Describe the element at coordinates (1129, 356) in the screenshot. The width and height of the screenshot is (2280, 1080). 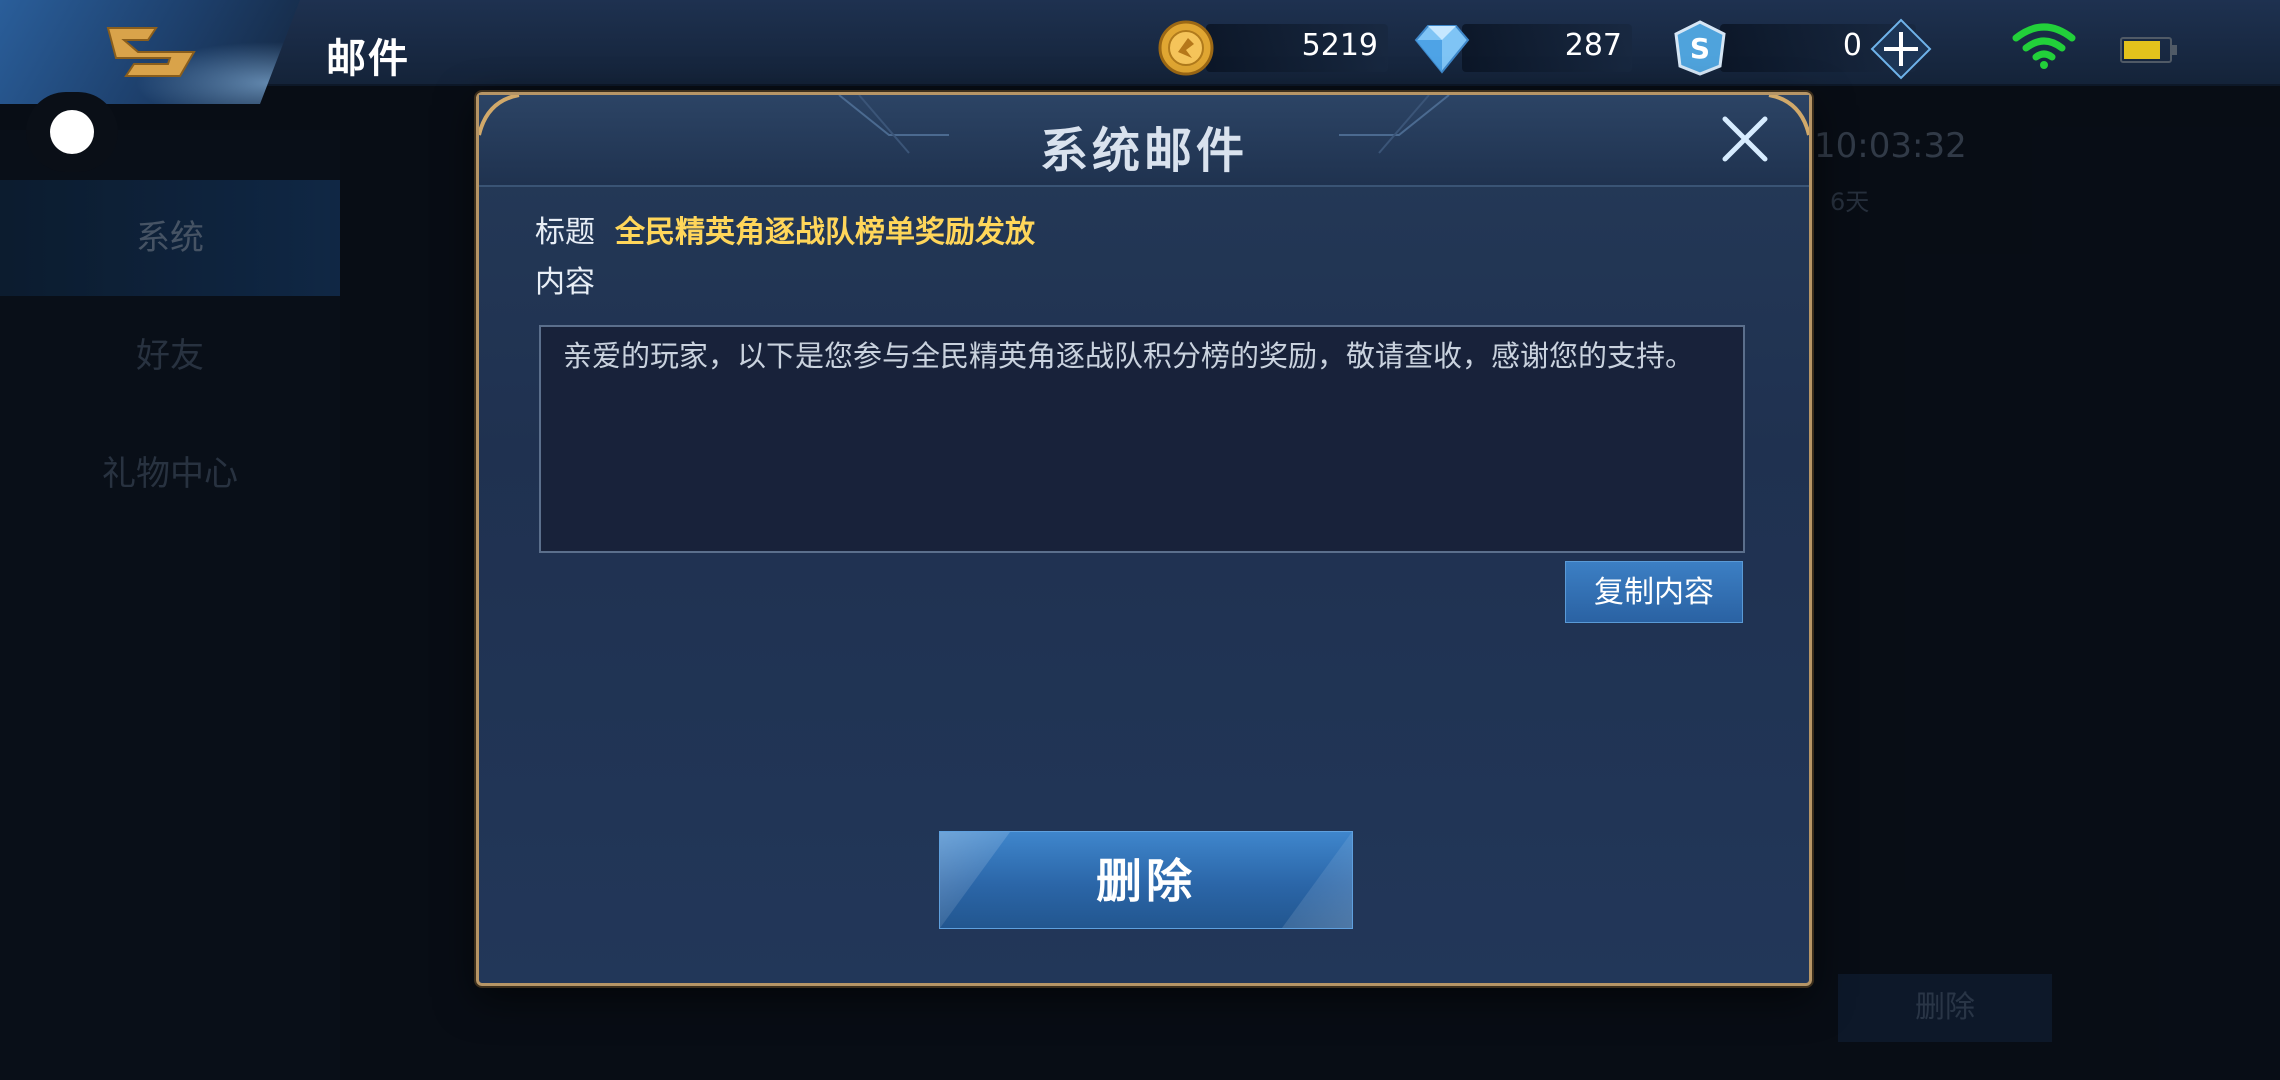
I see `mail-content-text: 亲爱的玩家，以下是您参与全民精英角逐战队积分榜的奖励，敬请查收，感谢您的支持。` at that location.